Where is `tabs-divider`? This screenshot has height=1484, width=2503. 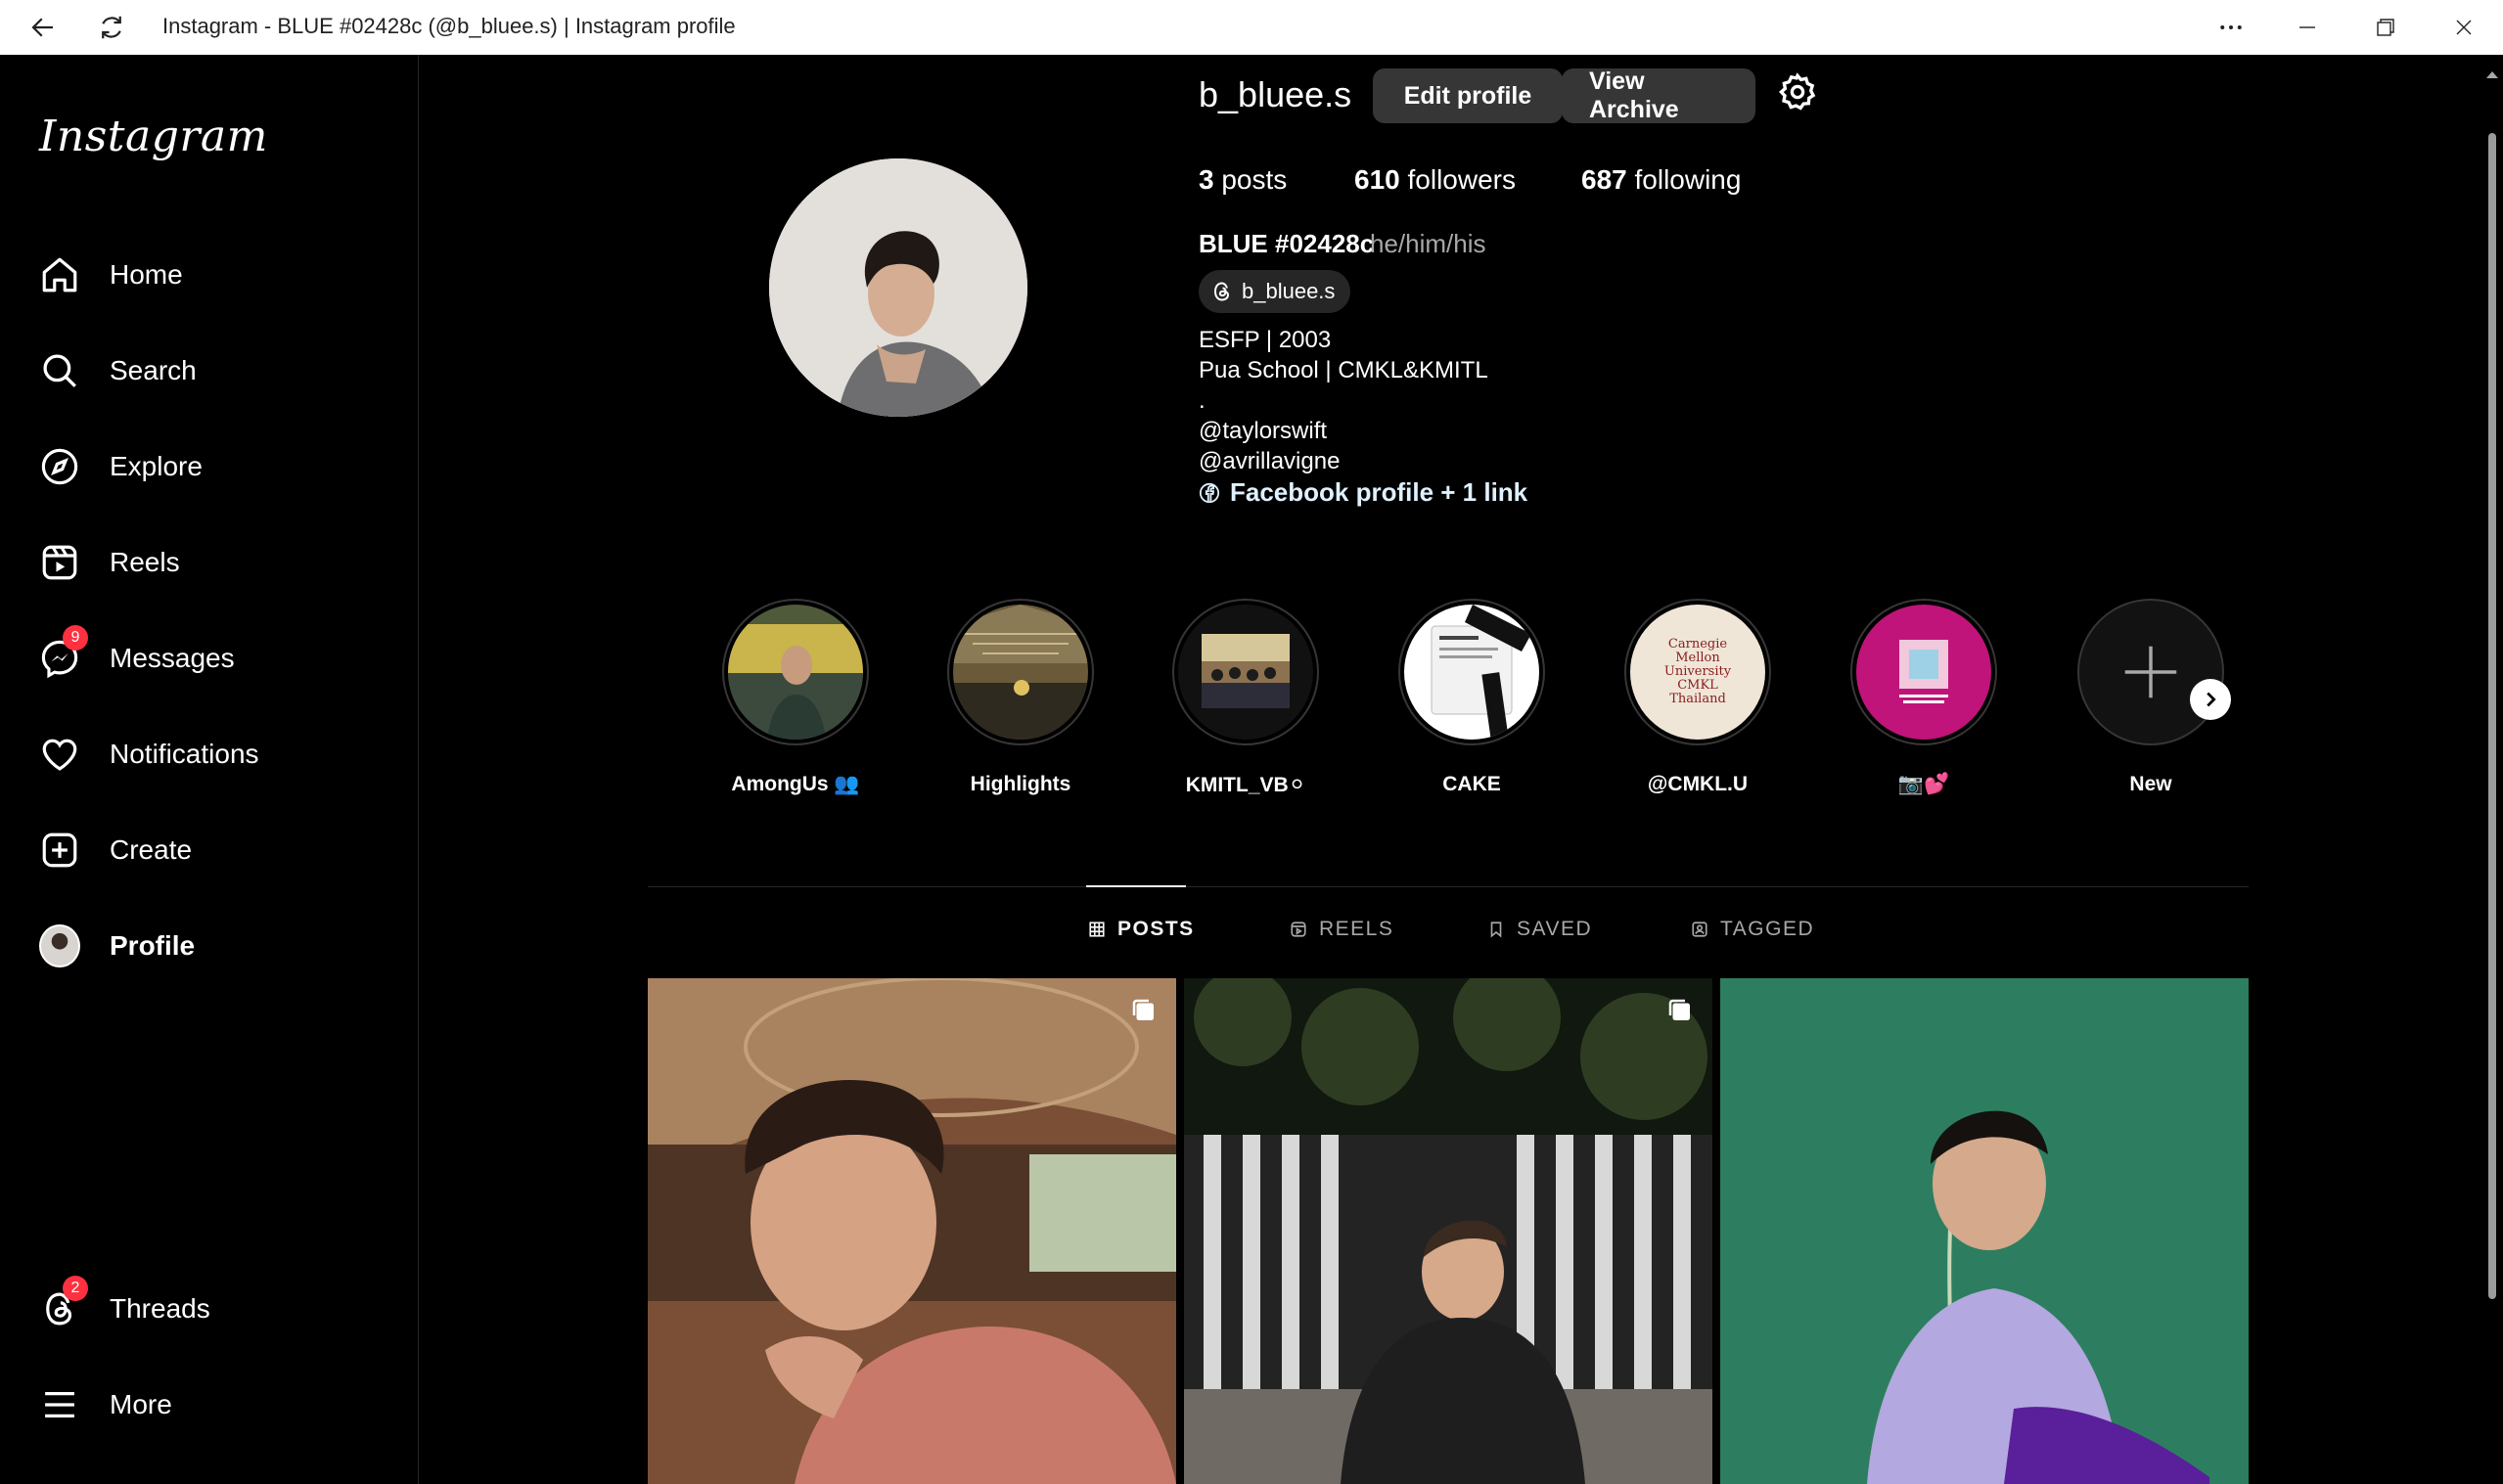 tabs-divider is located at coordinates (1448, 886).